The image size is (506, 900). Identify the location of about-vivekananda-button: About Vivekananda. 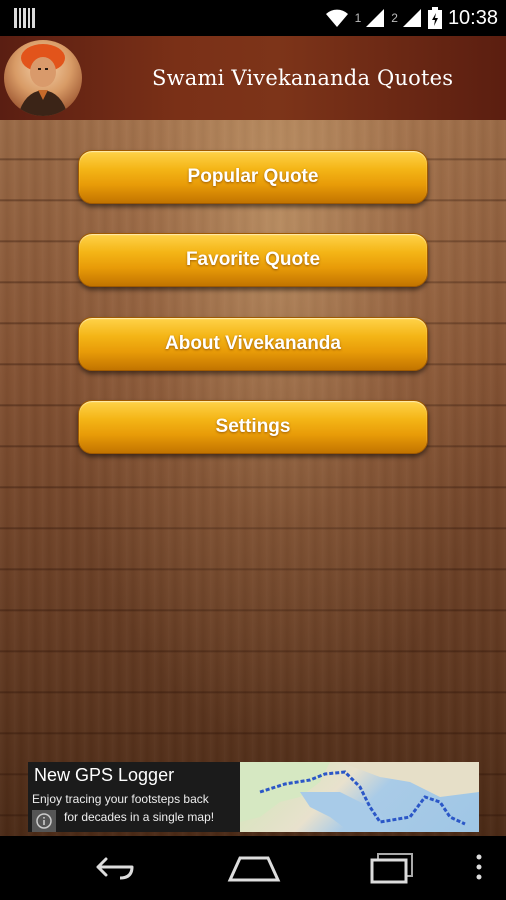
(253, 344).